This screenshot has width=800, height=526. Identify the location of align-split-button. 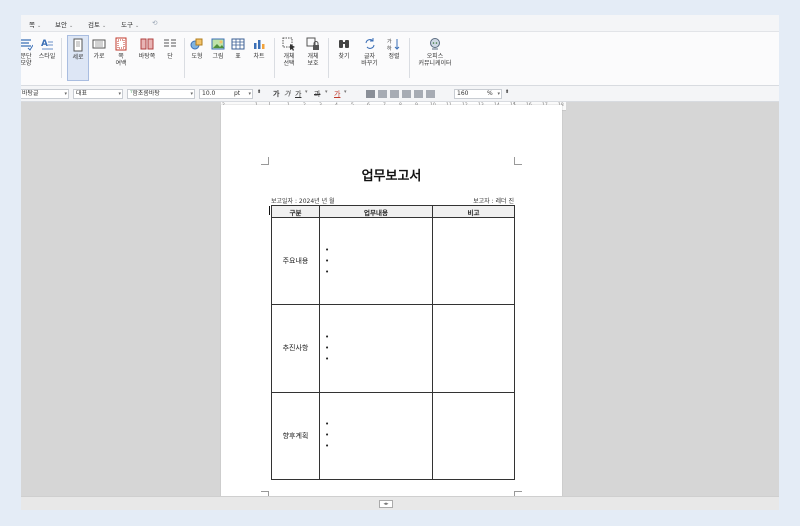
(430, 94).